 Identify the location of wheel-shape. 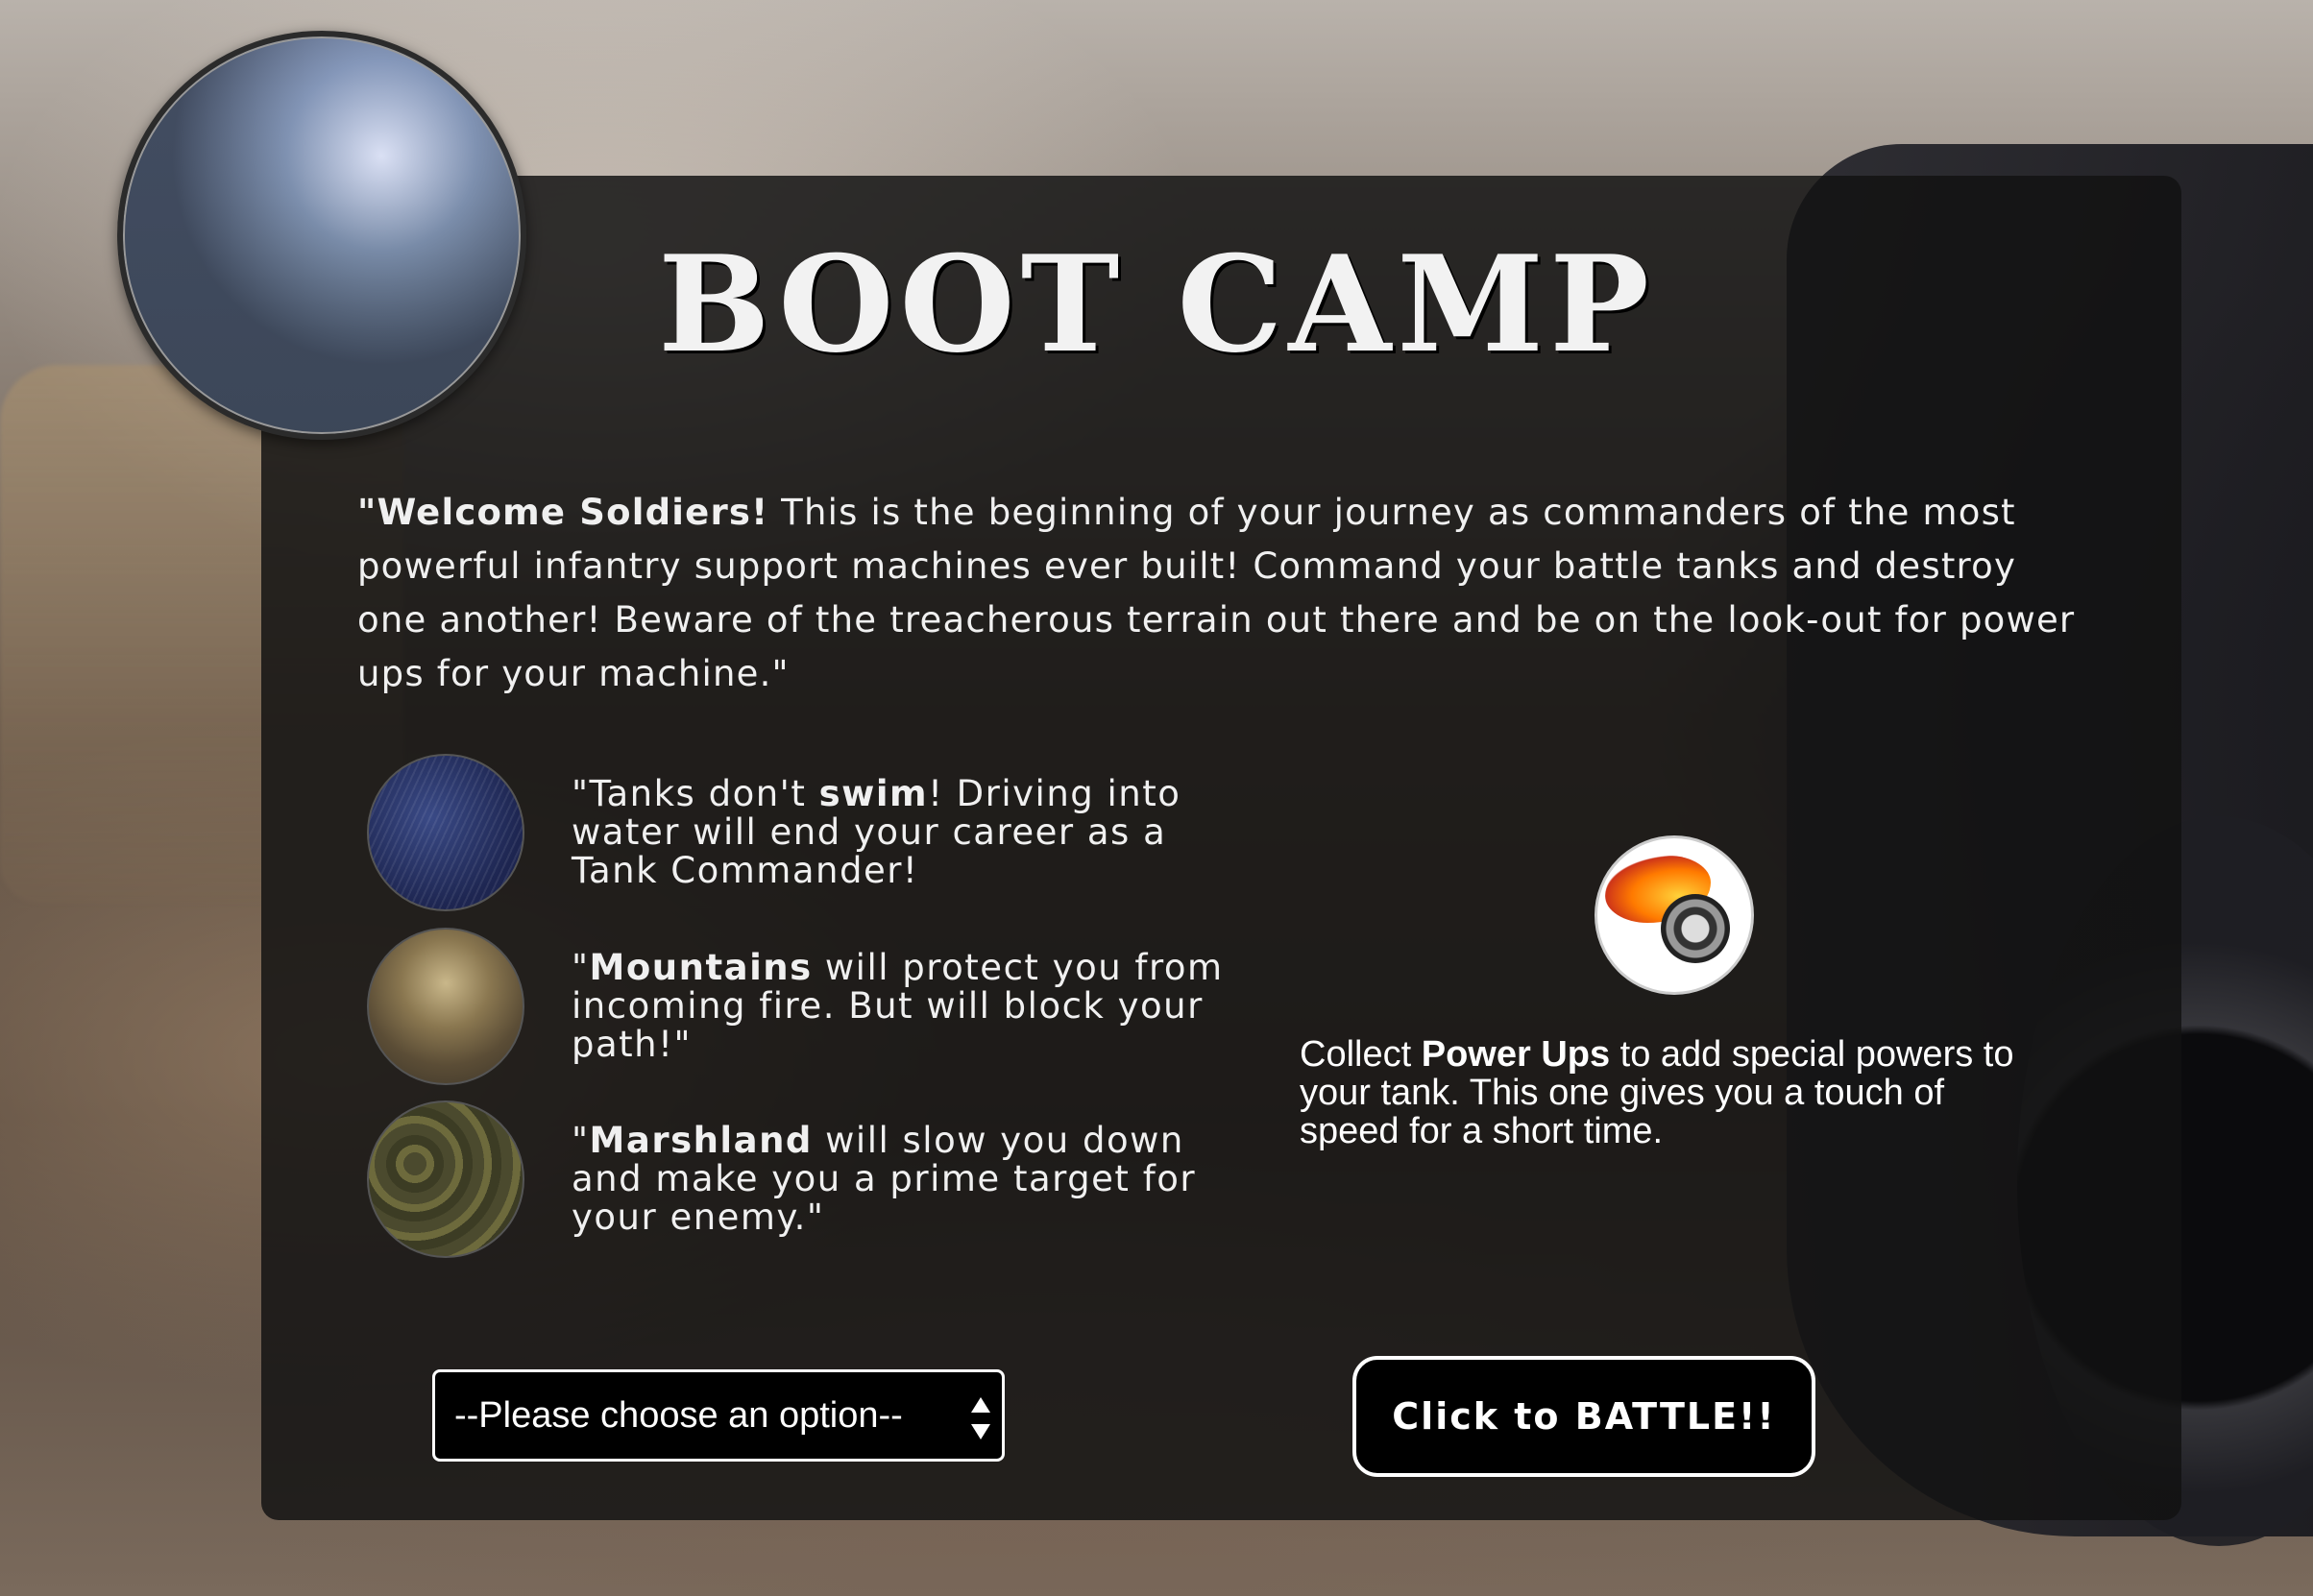
(1695, 928).